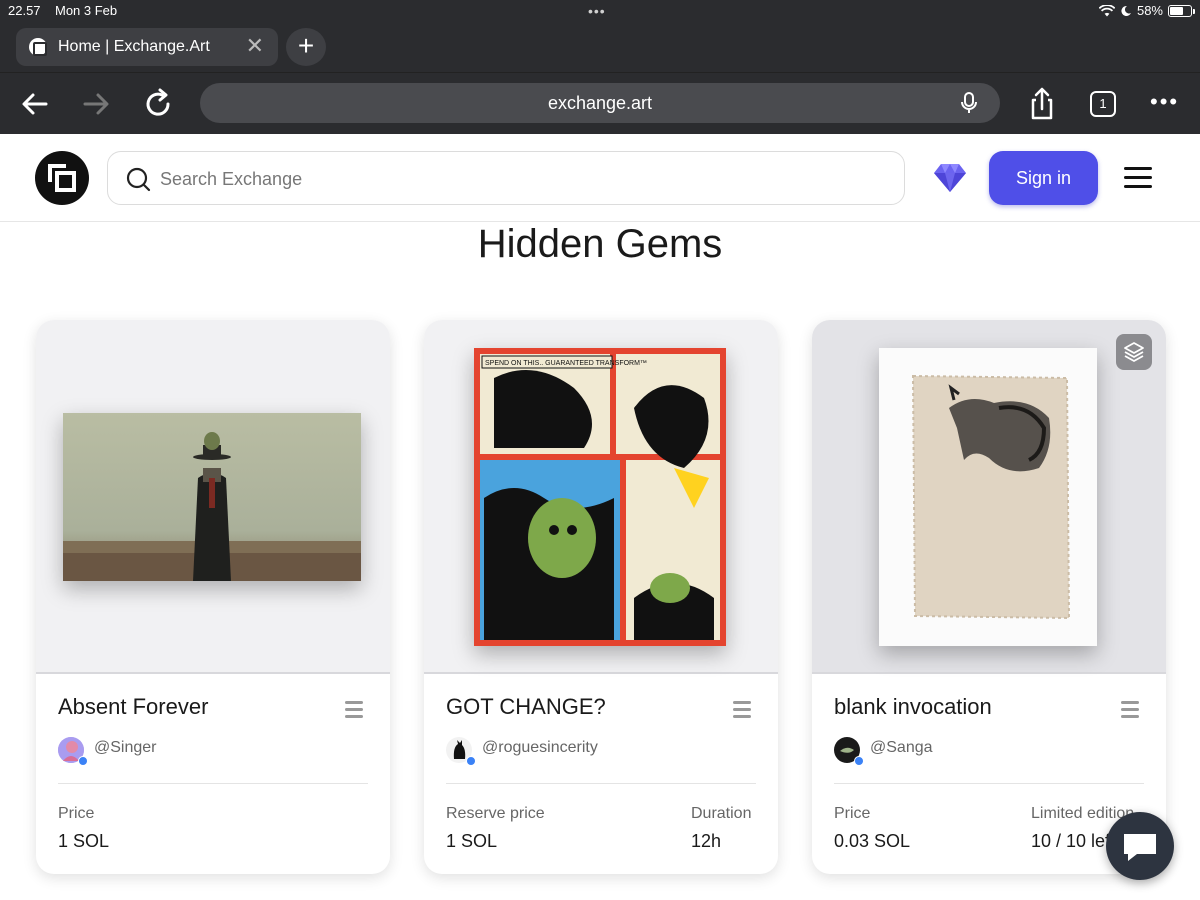 The height and width of the screenshot is (900, 1200). What do you see at coordinates (510, 179) in the screenshot?
I see `search-input` at bounding box center [510, 179].